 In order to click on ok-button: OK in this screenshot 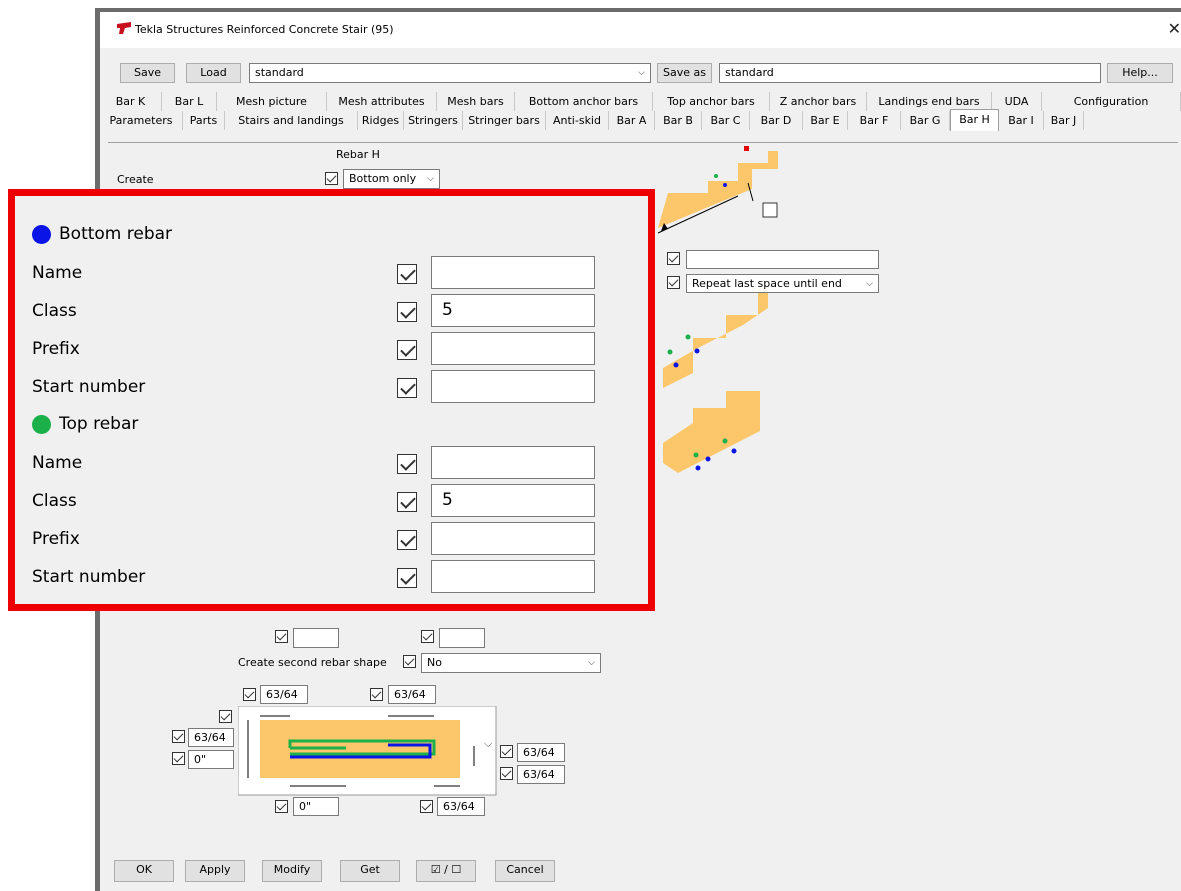, I will do `click(144, 871)`.